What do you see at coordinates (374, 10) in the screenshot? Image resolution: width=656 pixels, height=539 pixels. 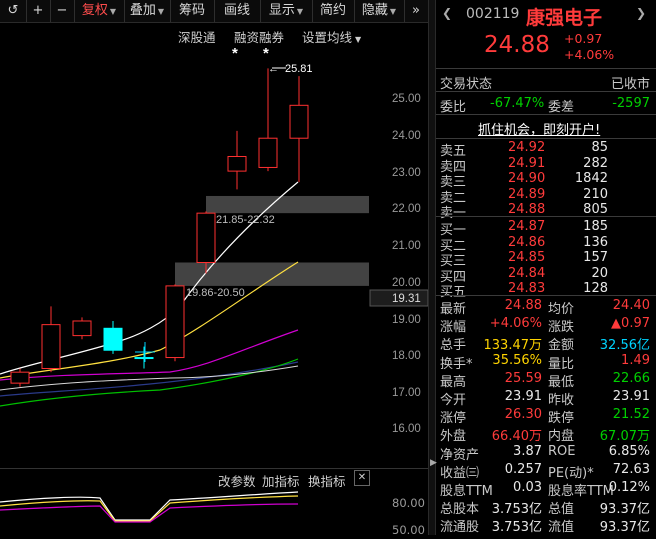 I see `hide-label: 隐藏` at bounding box center [374, 10].